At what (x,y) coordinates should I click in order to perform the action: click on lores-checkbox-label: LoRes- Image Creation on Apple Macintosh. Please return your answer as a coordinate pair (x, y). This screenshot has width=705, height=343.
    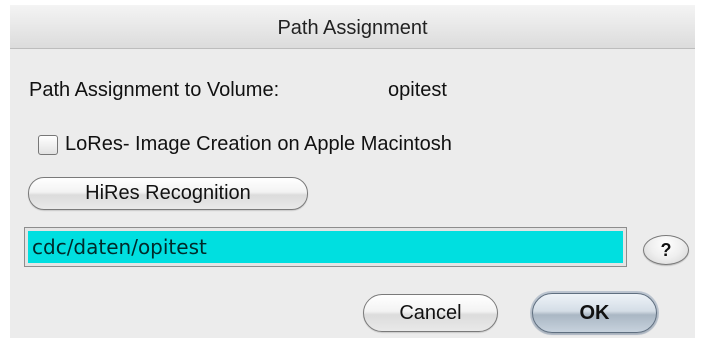
    Looking at the image, I should click on (258, 144).